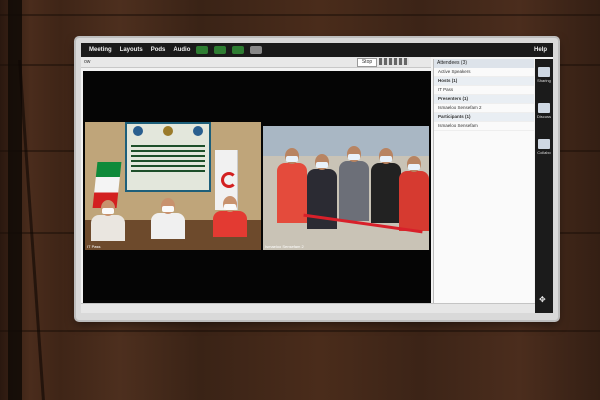 The image size is (600, 400). I want to click on attendee-section: Presenters (1), so click(484, 99).